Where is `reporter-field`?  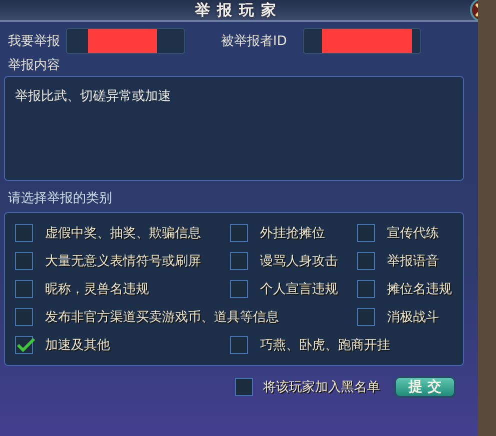 reporter-field is located at coordinates (125, 41).